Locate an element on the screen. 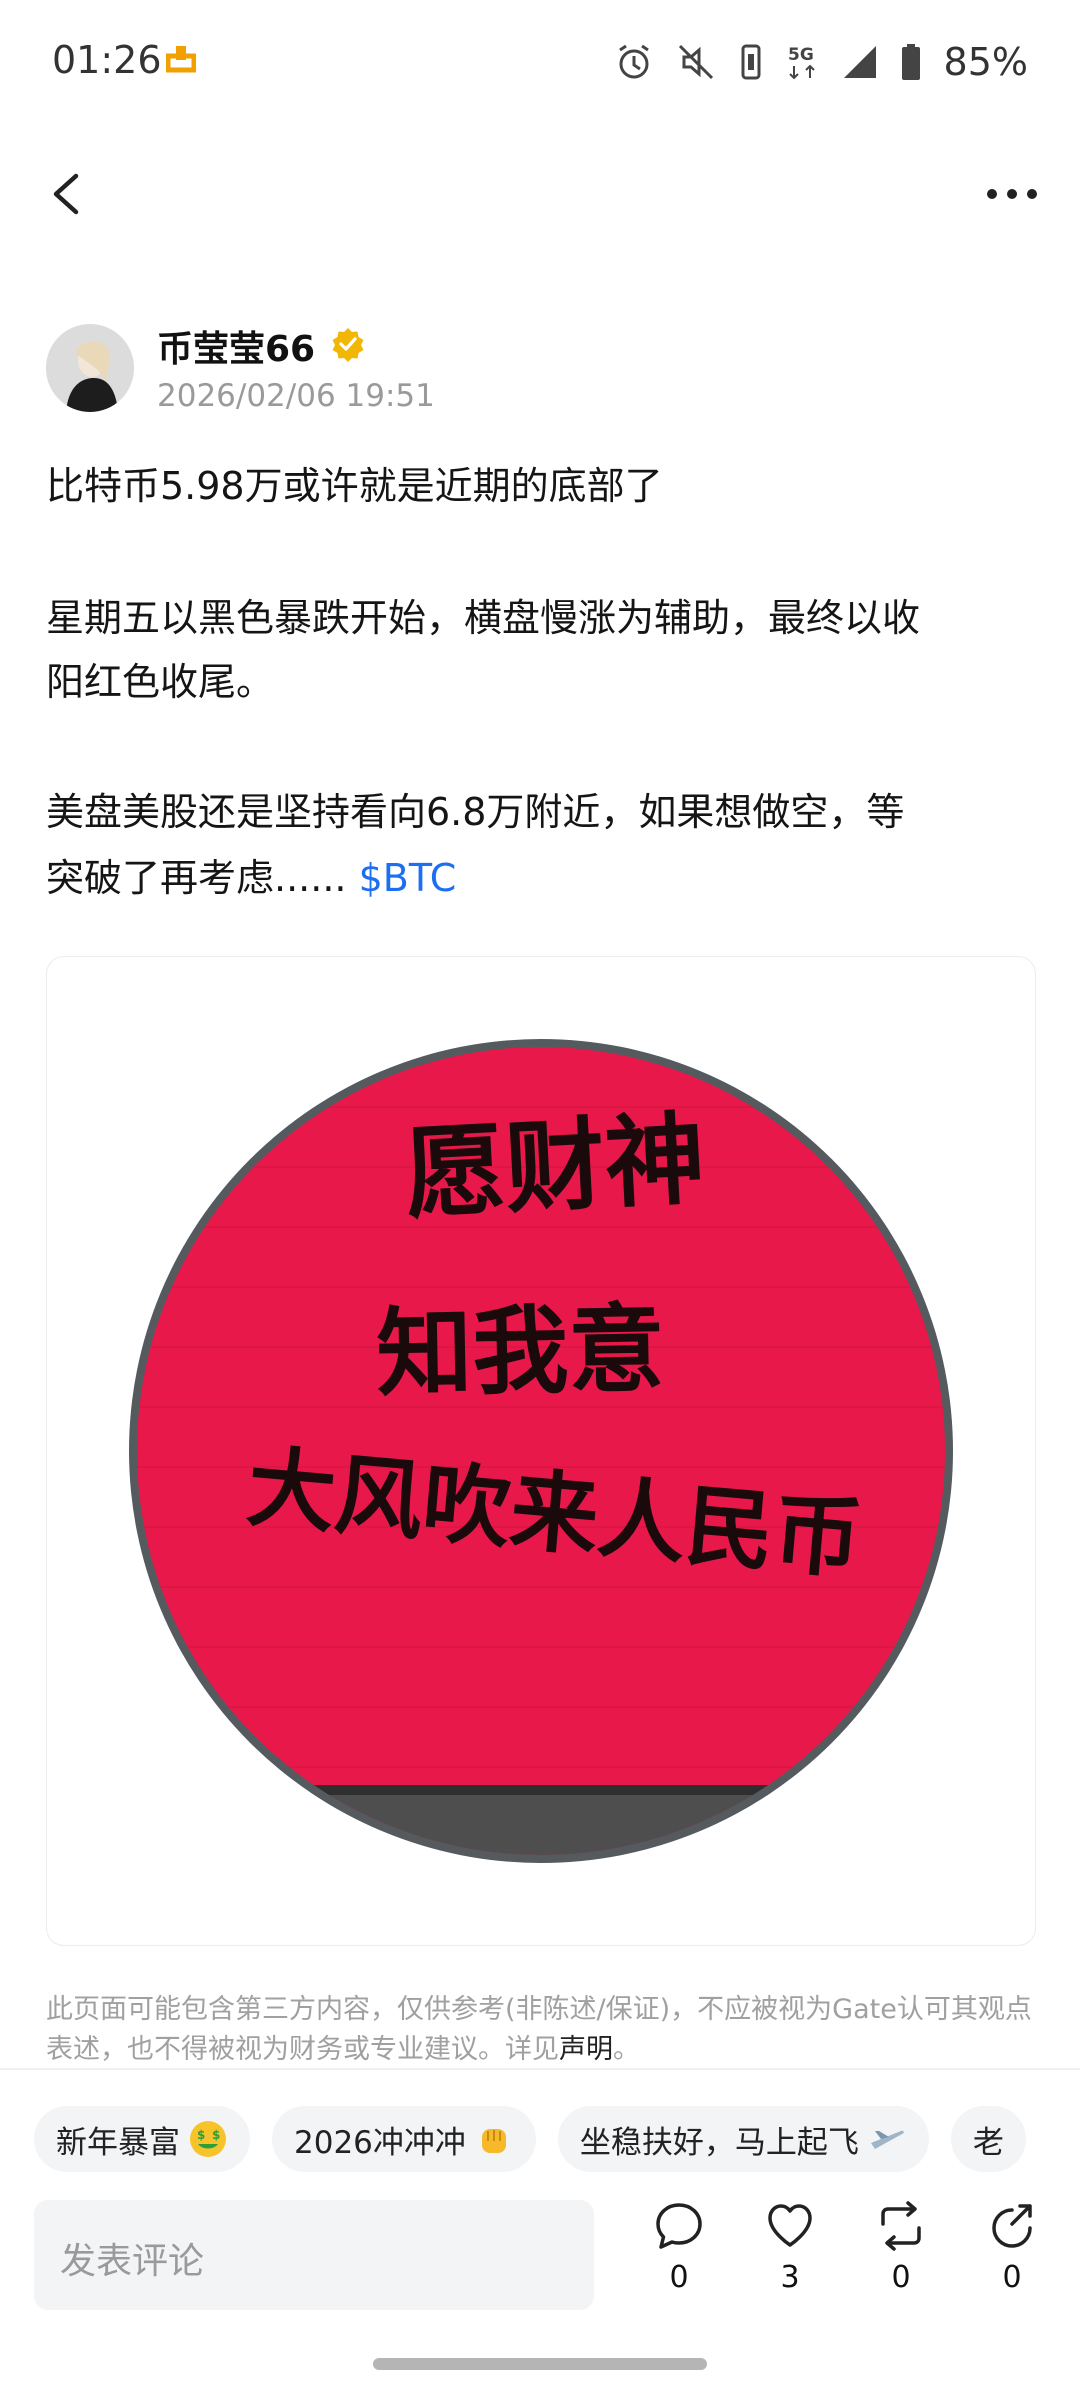 The width and height of the screenshot is (1080, 2400). topic-chip: 老 is located at coordinates (988, 2139).